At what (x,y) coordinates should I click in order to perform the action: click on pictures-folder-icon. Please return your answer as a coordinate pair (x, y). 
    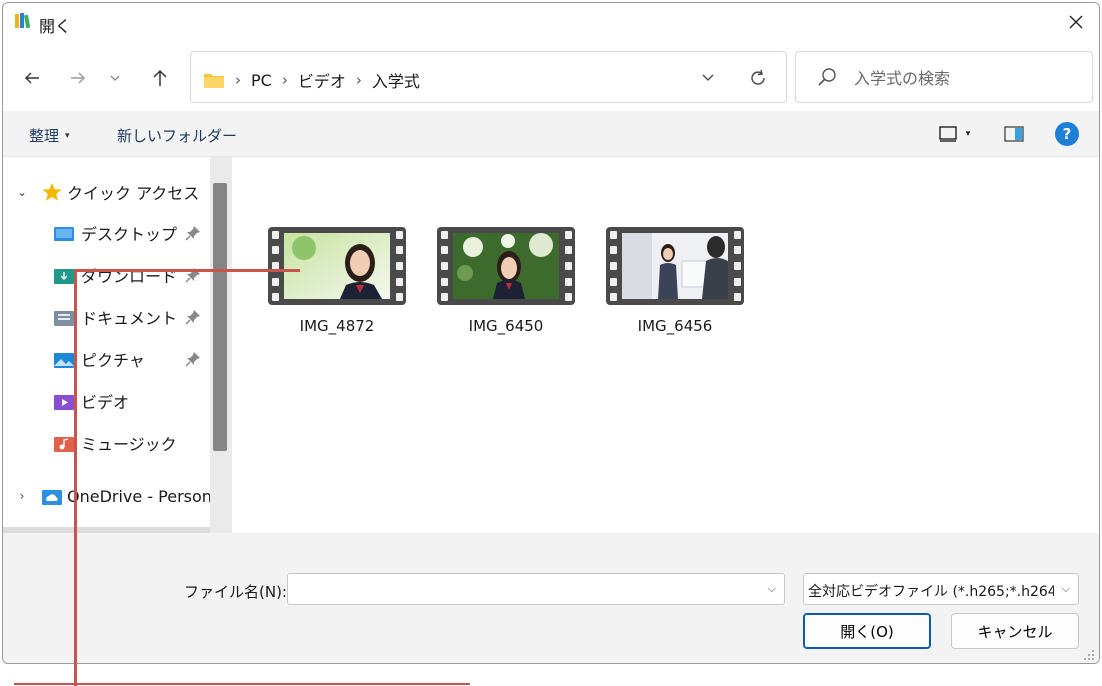
    Looking at the image, I should click on (64, 360).